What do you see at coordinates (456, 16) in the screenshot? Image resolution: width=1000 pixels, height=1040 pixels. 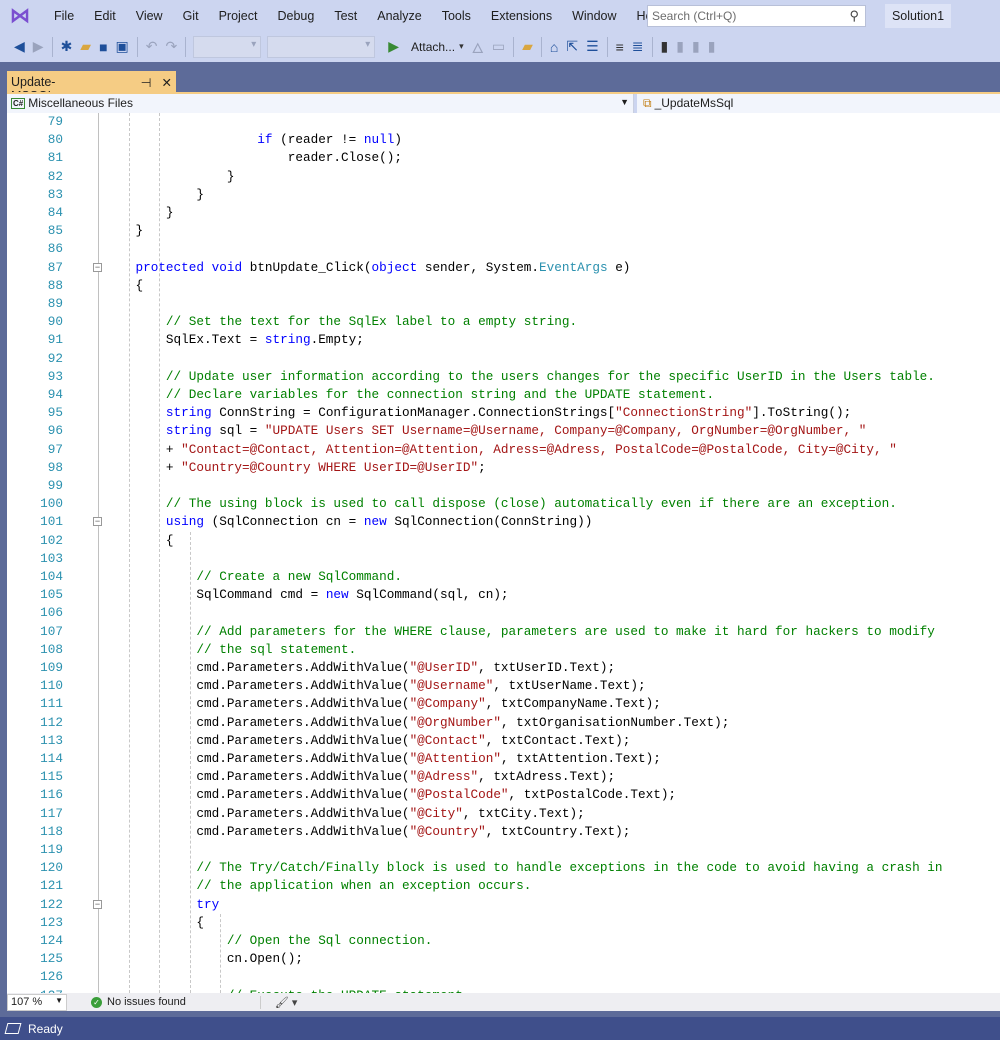 I see `menu-tools: Tools` at bounding box center [456, 16].